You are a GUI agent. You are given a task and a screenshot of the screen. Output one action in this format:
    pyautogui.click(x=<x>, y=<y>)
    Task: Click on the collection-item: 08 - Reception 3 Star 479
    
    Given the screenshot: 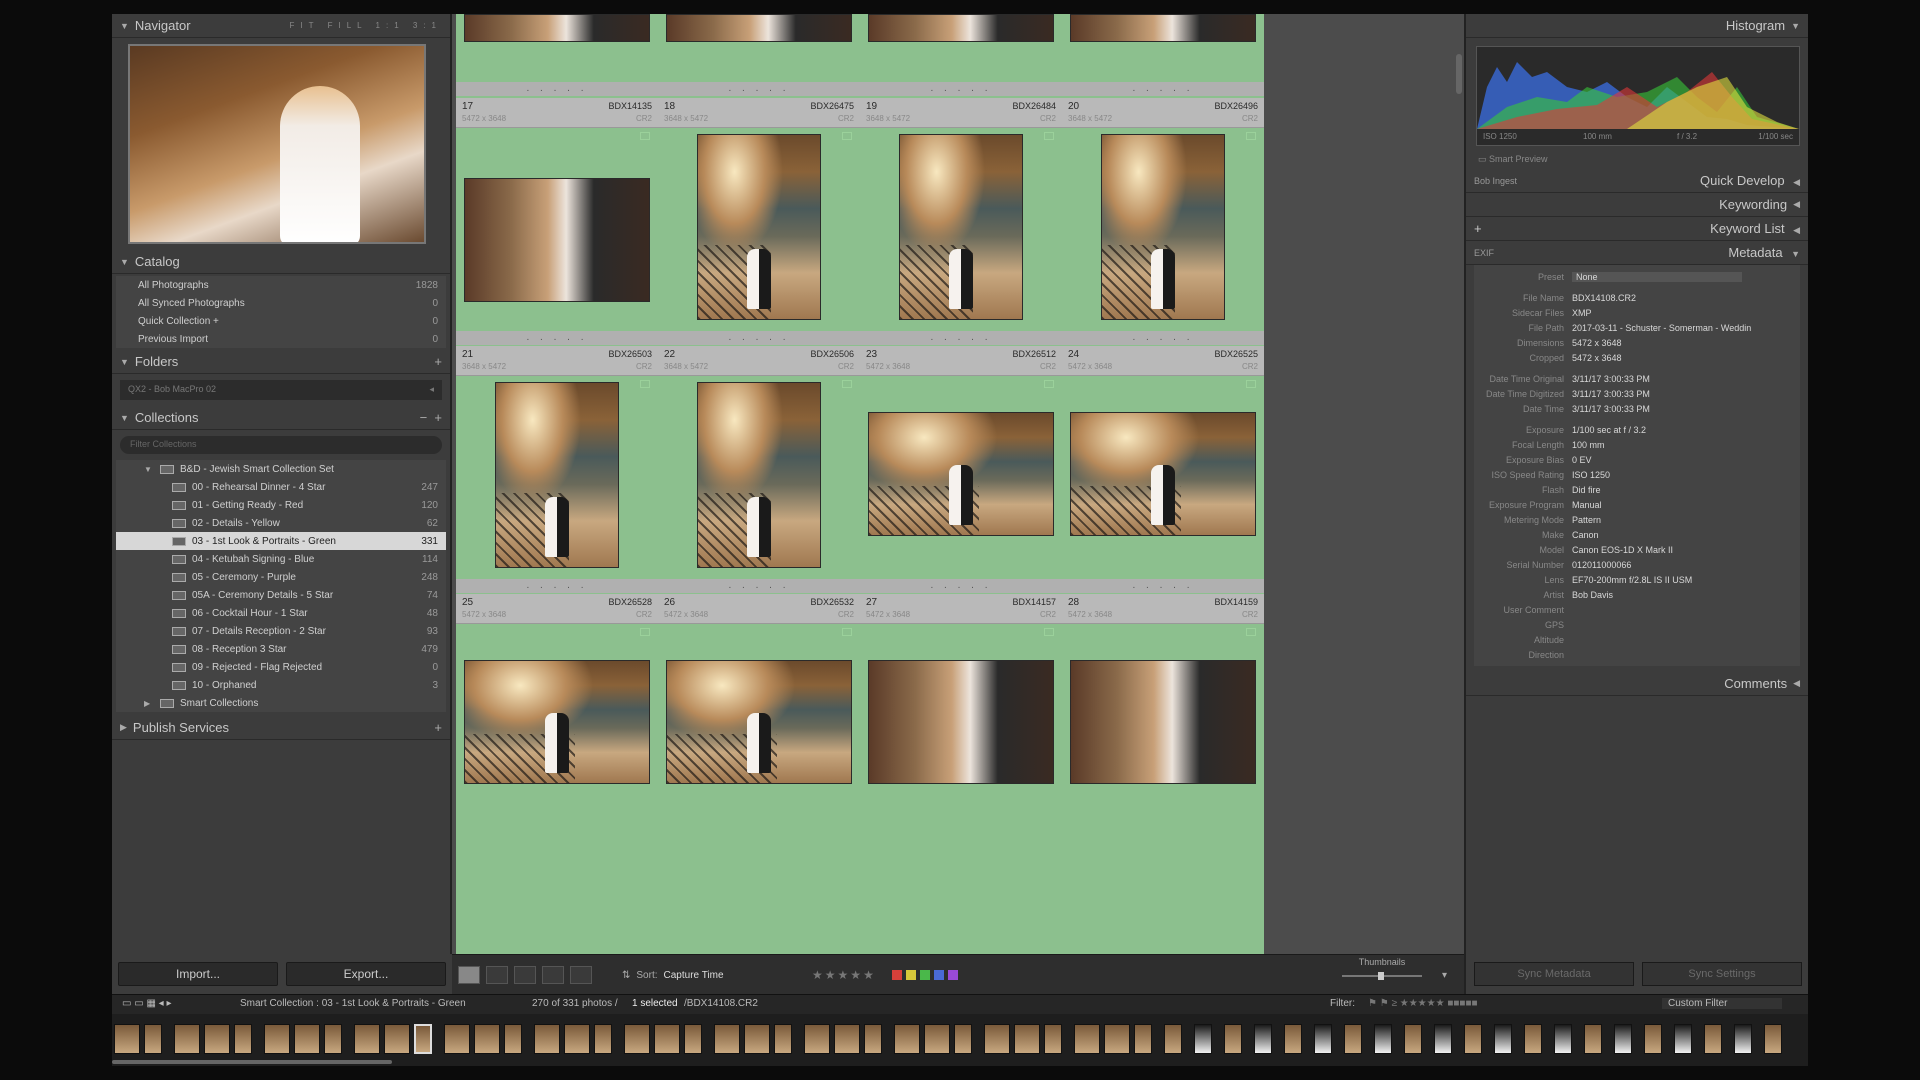 What is the action you would take?
    pyautogui.click(x=281, y=649)
    